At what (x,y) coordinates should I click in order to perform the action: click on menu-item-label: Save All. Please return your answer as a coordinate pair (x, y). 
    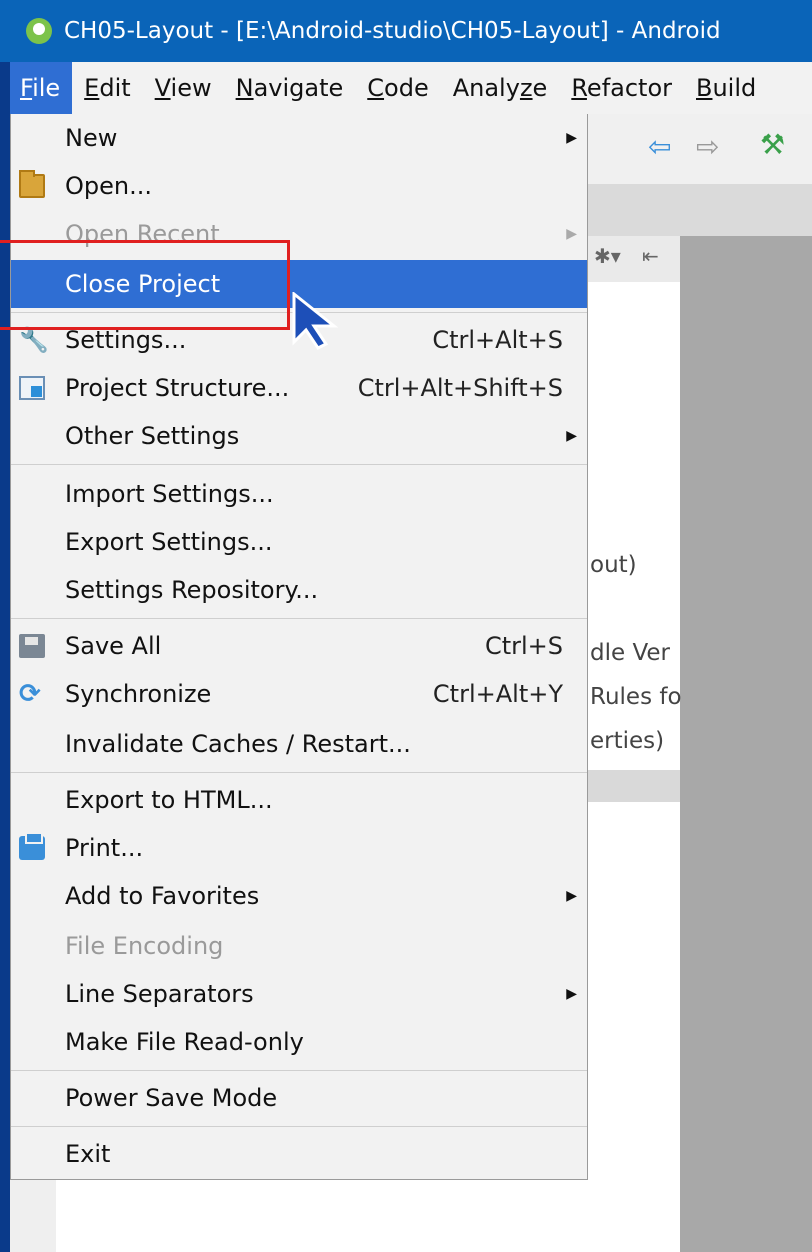
    Looking at the image, I should click on (113, 646).